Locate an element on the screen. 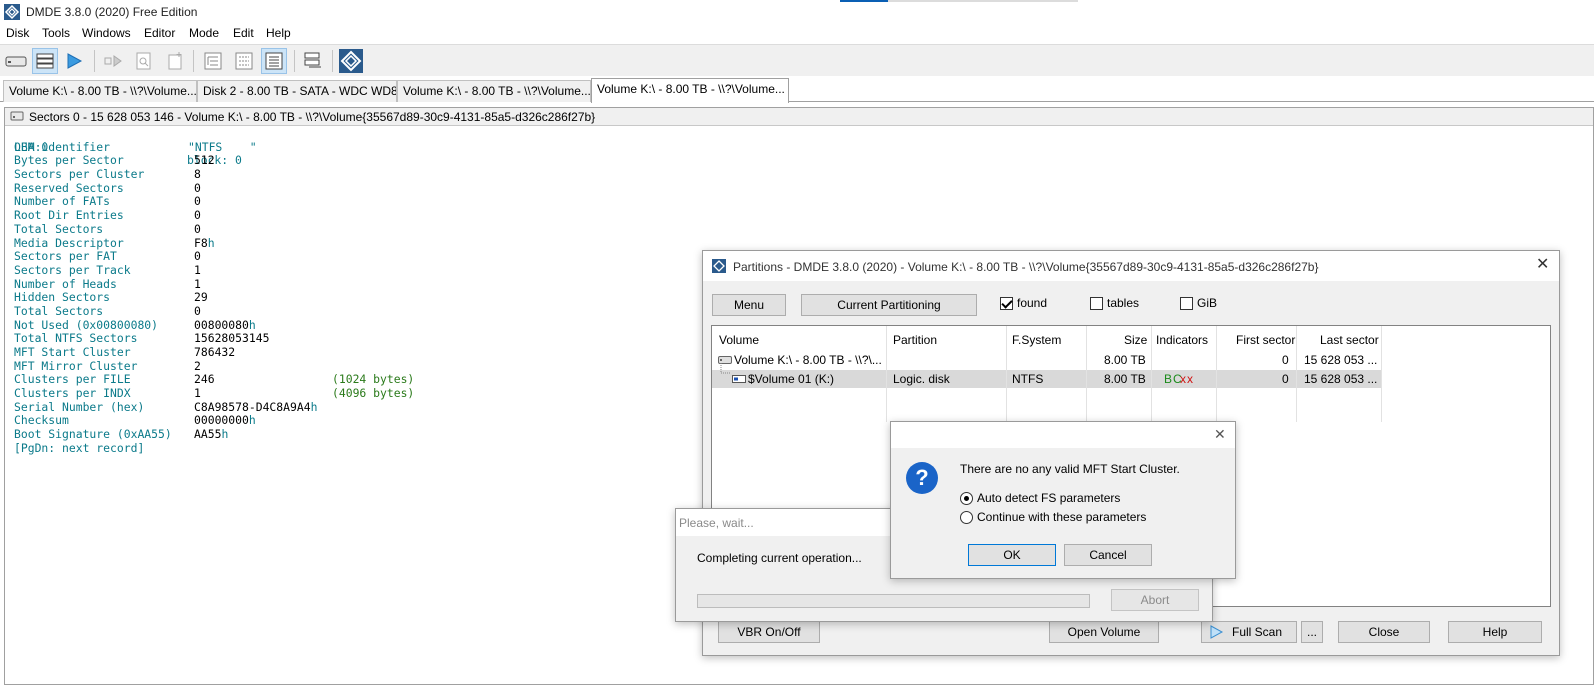 This screenshot has height=685, width=1594. field-label: Checksum is located at coordinates (41, 420).